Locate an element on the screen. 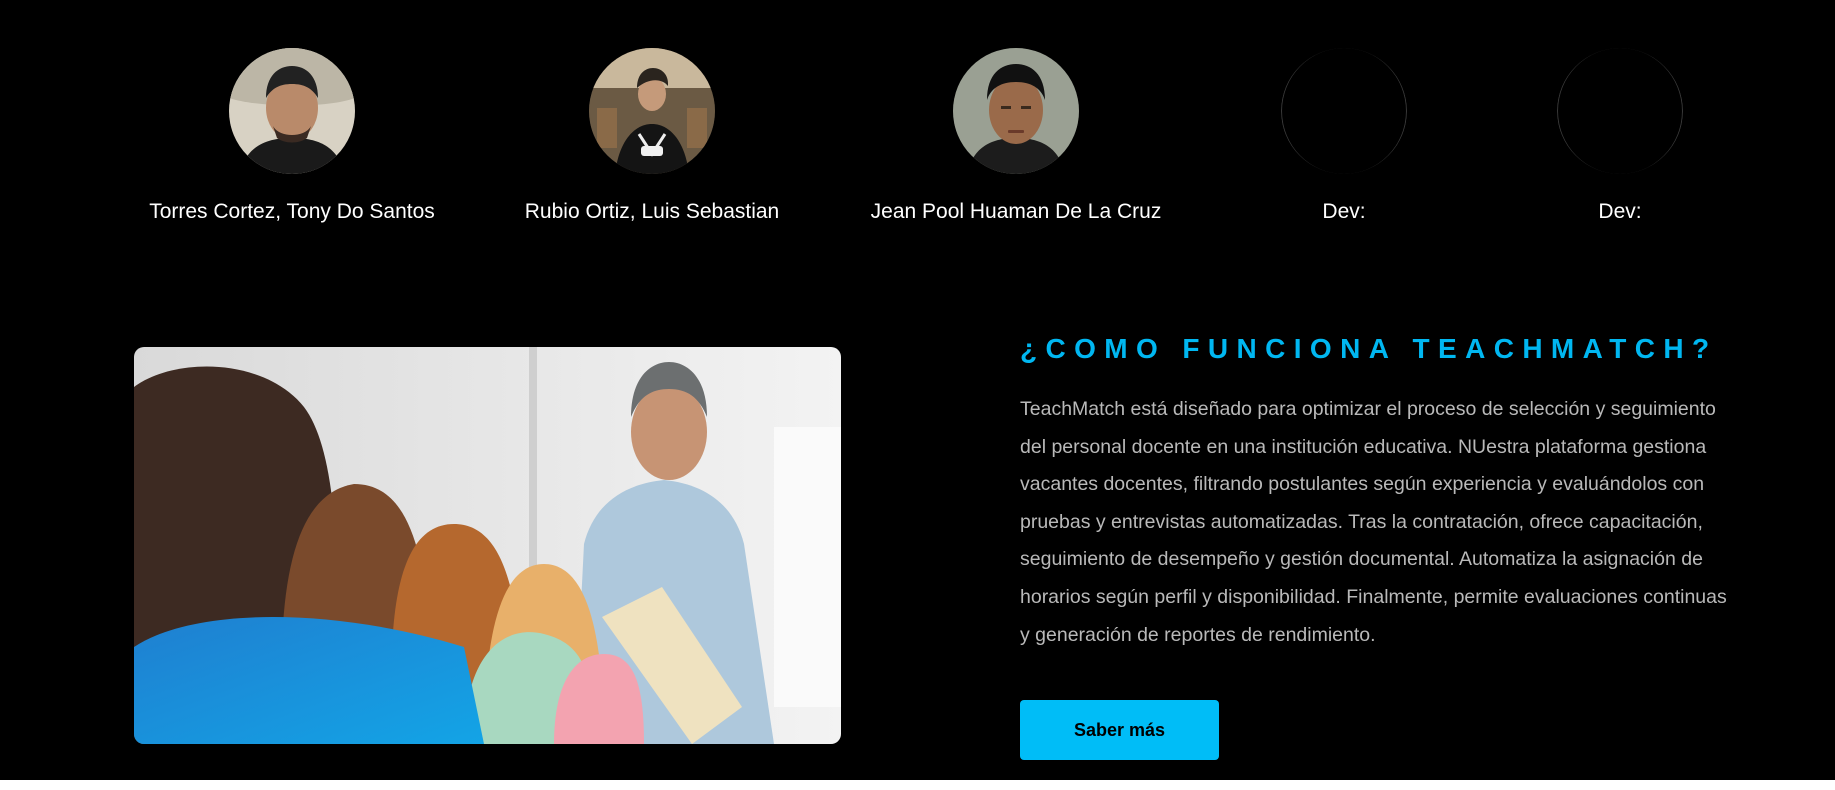 The width and height of the screenshot is (1835, 790). member-name: Rubio Ortiz, Luis Sebastian is located at coordinates (652, 211).